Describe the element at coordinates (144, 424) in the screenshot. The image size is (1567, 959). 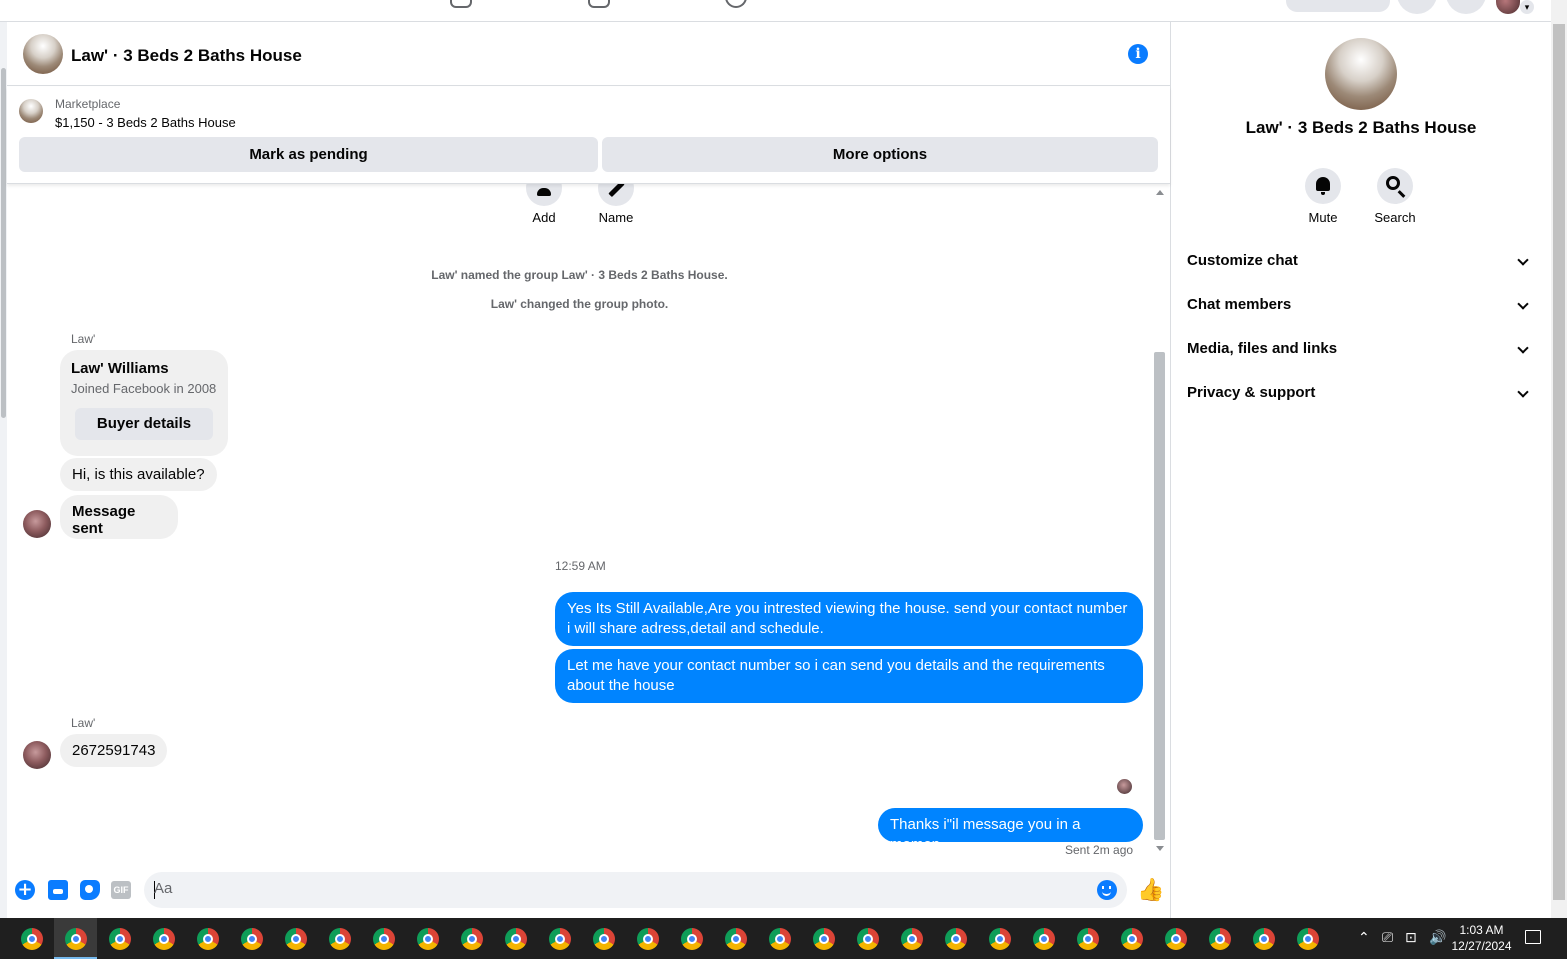
I see `buyer-details-button: Buyer details` at that location.